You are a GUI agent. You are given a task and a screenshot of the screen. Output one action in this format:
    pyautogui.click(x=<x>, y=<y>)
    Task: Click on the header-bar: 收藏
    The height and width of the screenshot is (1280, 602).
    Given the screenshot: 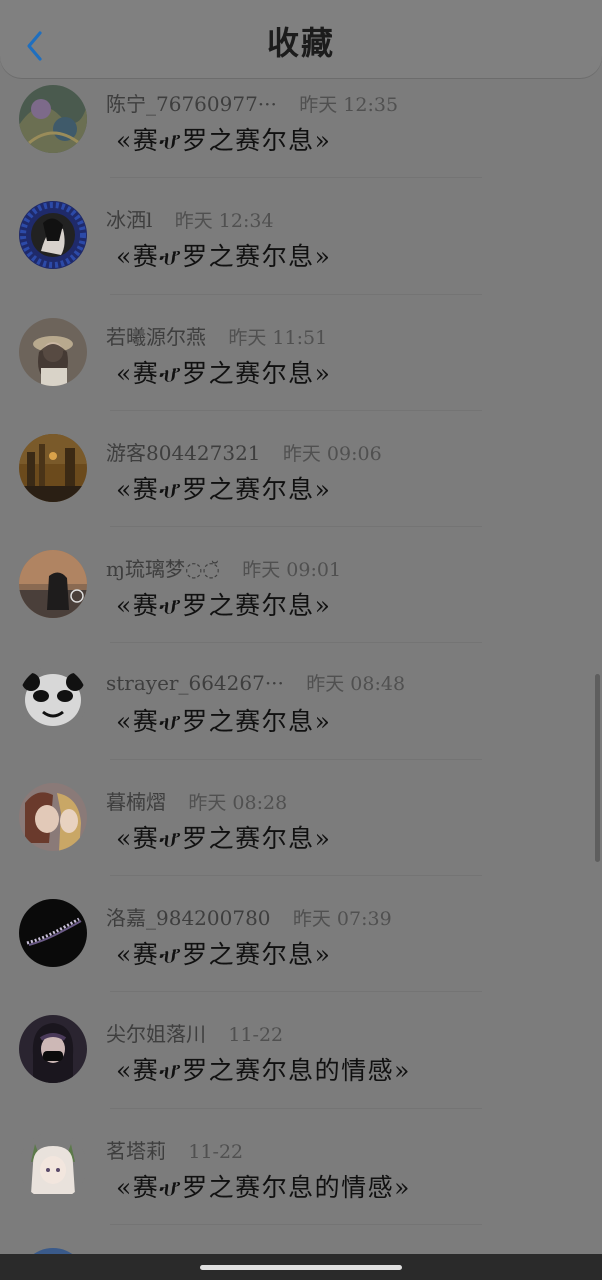 What is the action you would take?
    pyautogui.click(x=301, y=39)
    